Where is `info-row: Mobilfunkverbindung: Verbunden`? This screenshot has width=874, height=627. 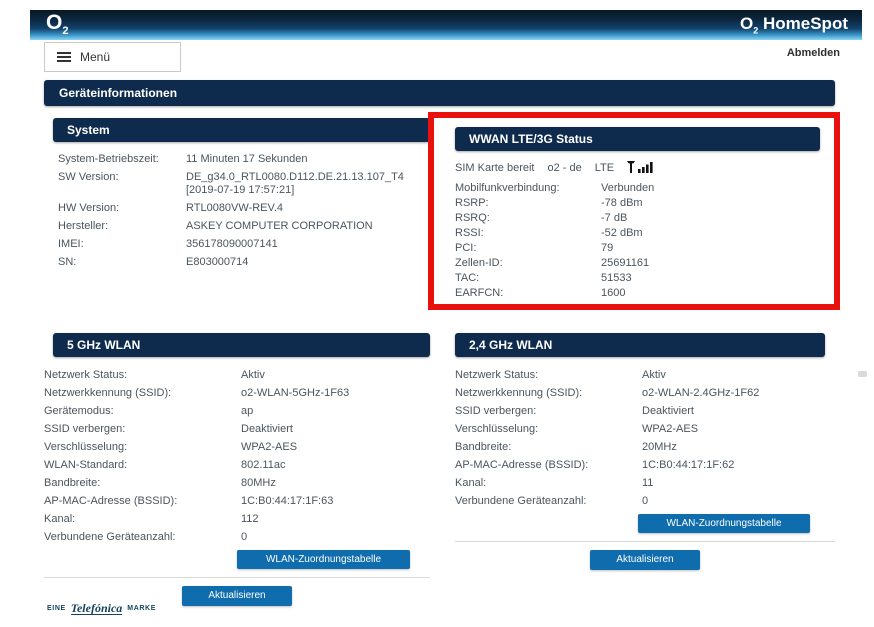
info-row: Mobilfunkverbindung: Verbunden is located at coordinates (644, 188).